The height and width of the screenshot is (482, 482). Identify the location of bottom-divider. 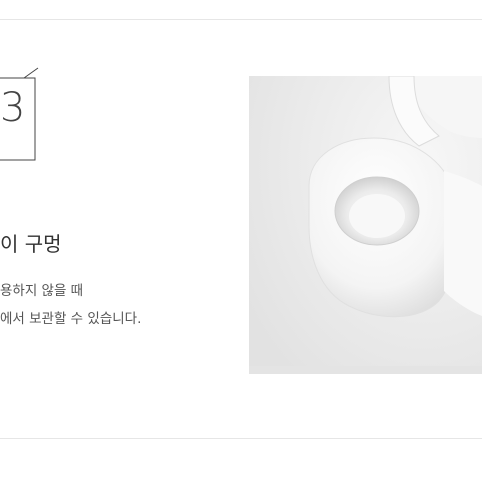
(241, 438).